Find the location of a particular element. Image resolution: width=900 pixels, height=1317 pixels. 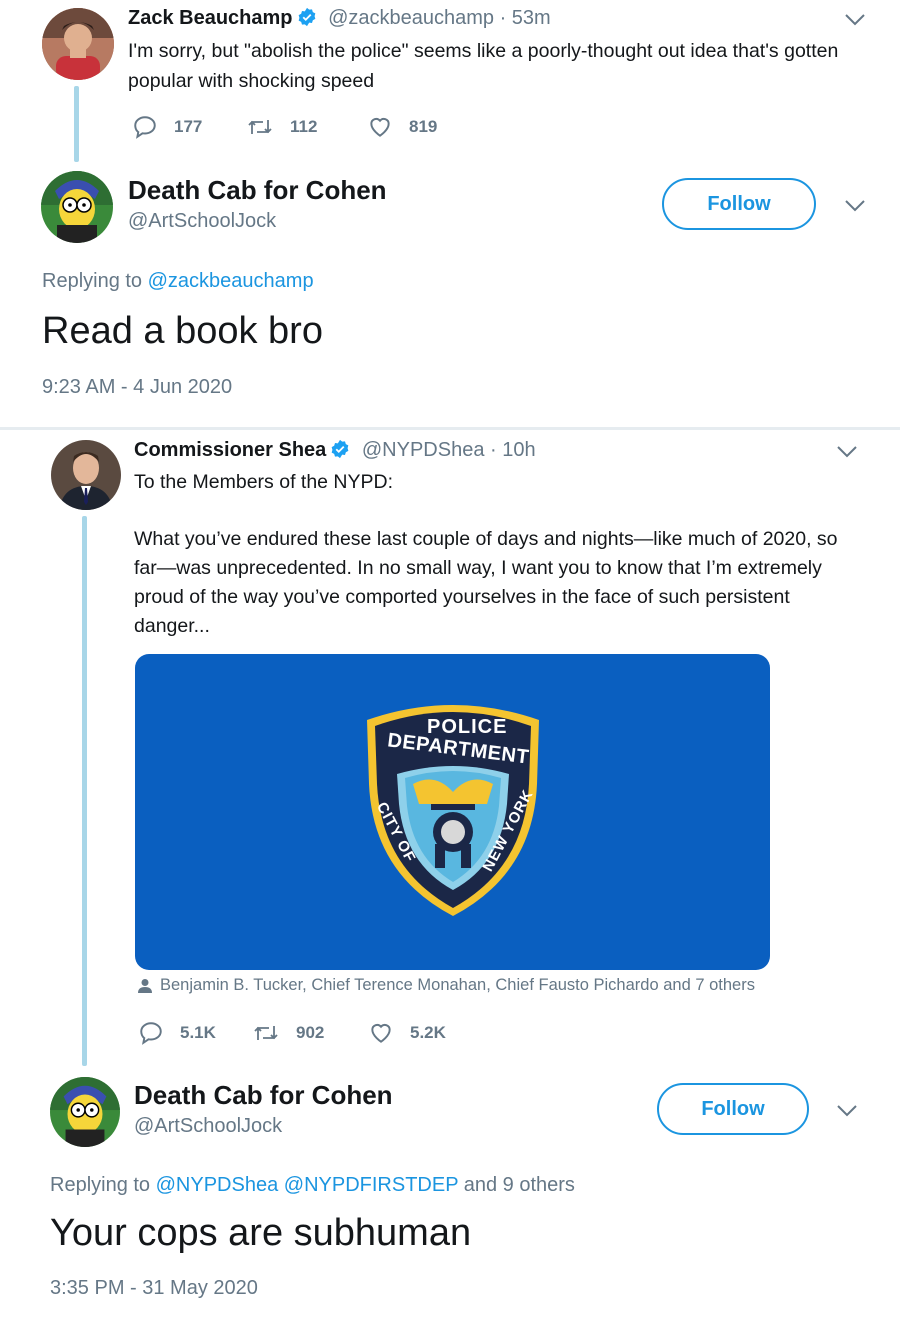

replying-to: Replying to @zackbeauchamp is located at coordinates (178, 281).